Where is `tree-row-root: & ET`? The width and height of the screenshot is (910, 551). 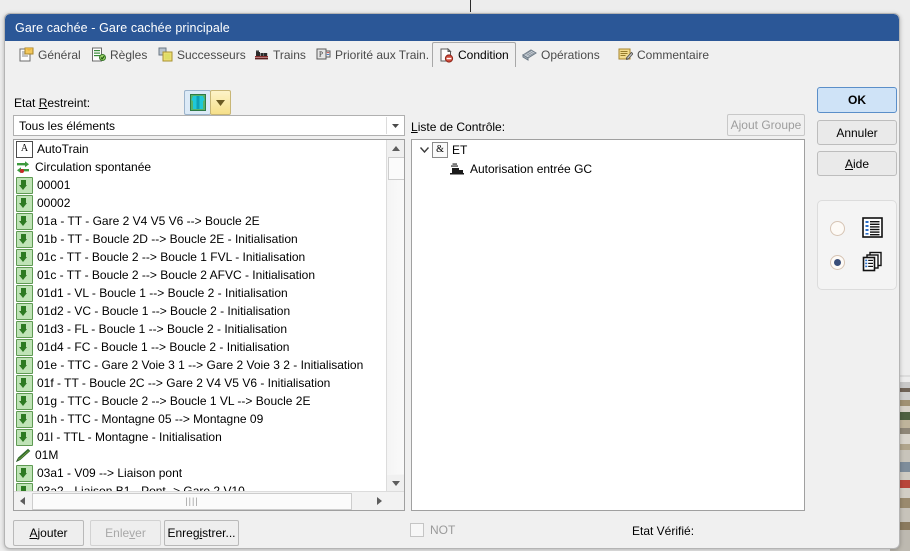 tree-row-root: & ET is located at coordinates (608, 149).